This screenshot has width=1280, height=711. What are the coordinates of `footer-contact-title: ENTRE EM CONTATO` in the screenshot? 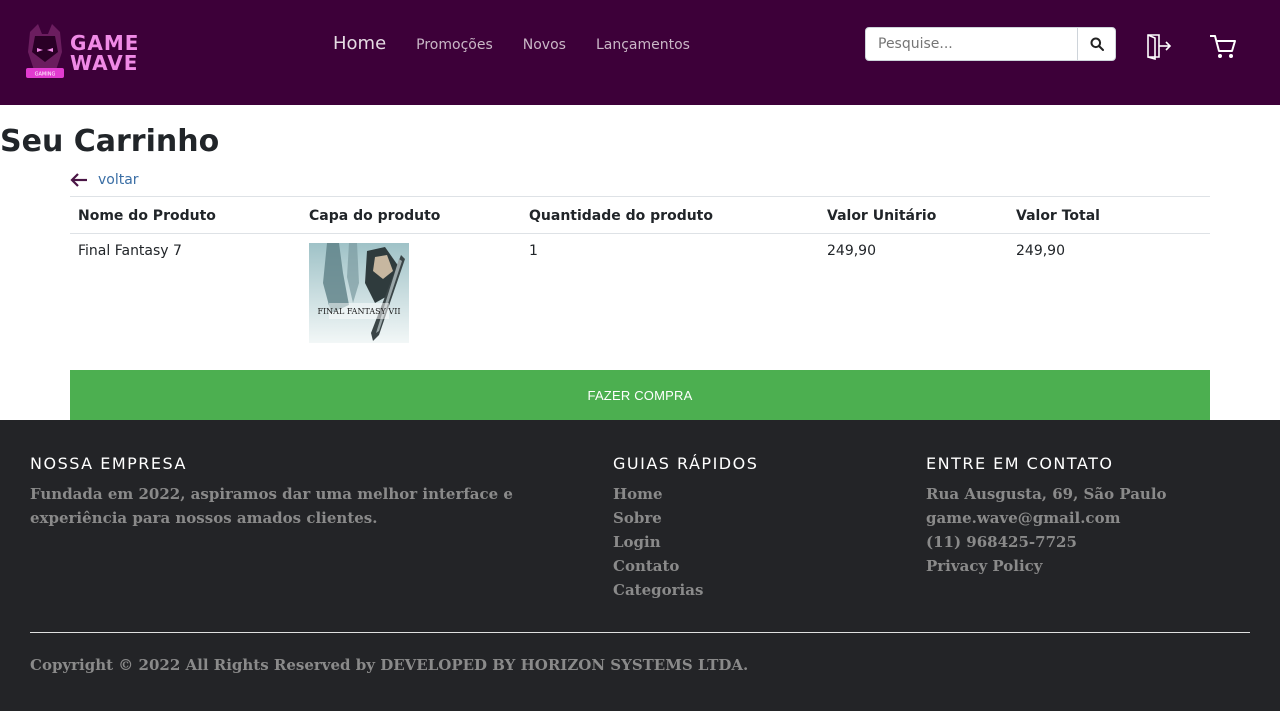 It's located at (1020, 463).